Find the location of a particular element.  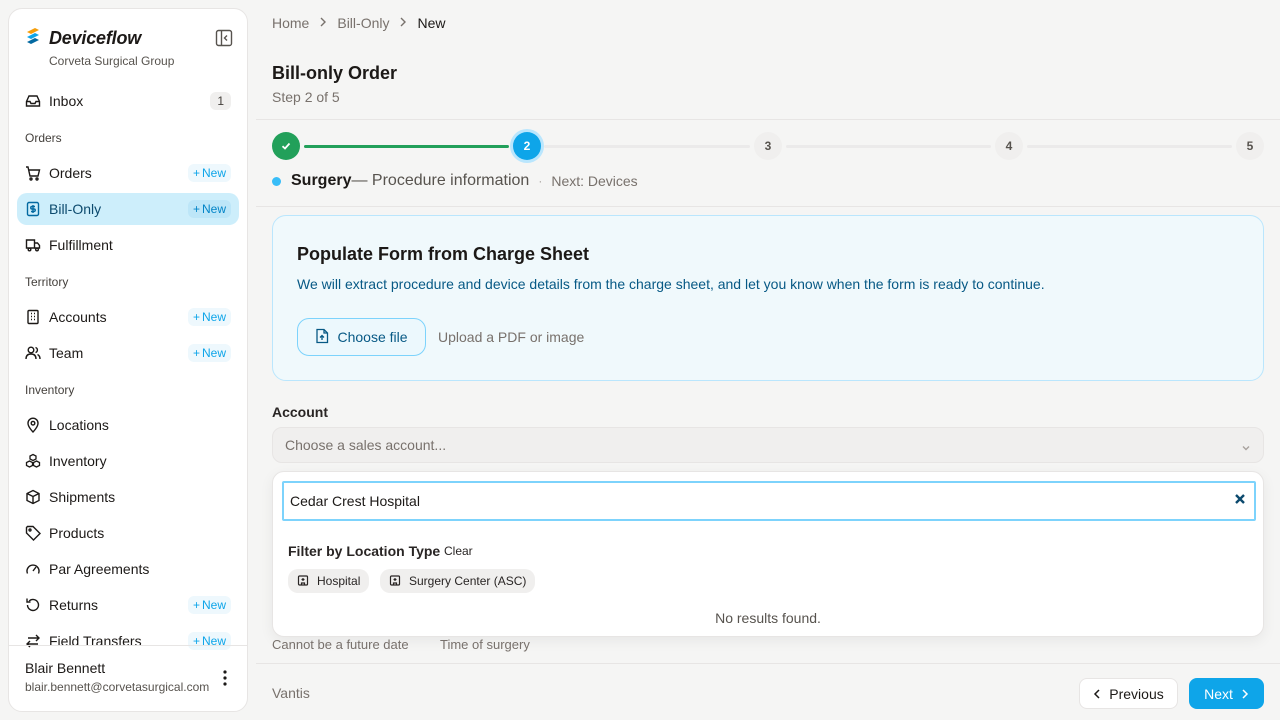

breadcrumb-home: Home is located at coordinates (290, 23).